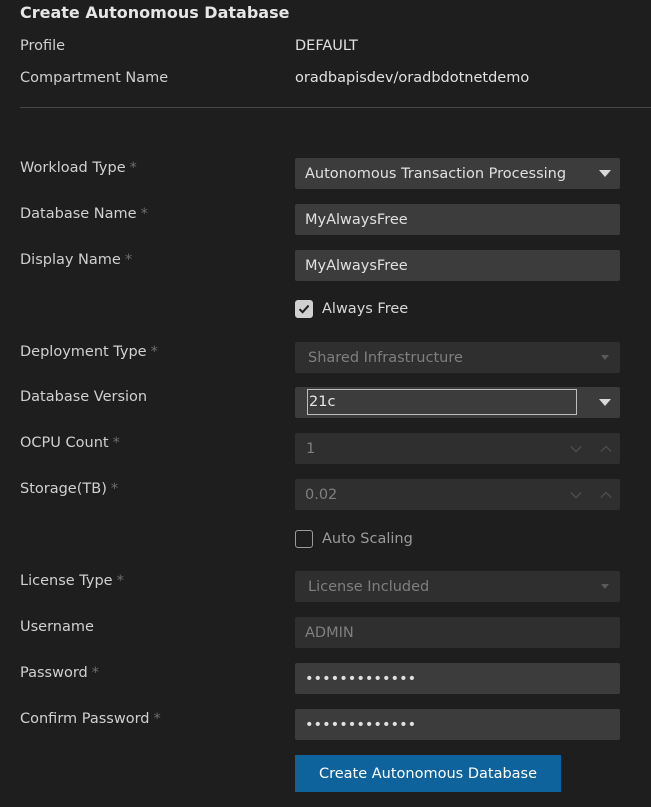  I want to click on deployment-type-label: Deployment Type *, so click(89, 352).